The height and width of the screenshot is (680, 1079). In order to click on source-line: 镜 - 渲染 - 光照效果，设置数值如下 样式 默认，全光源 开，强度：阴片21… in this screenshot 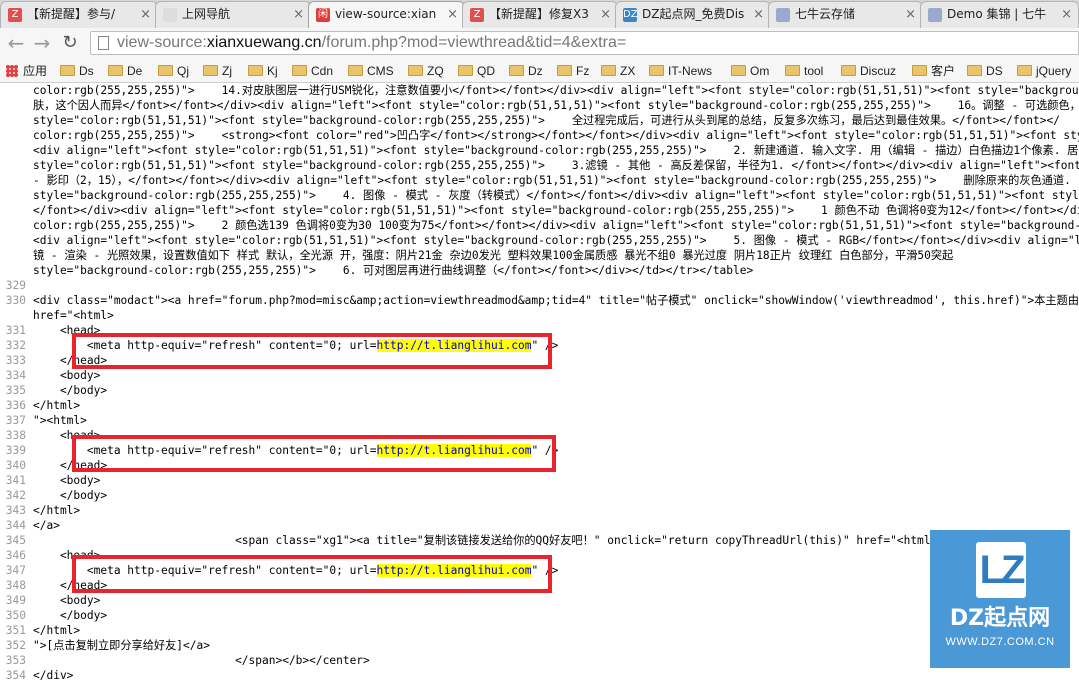, I will do `click(476, 255)`.